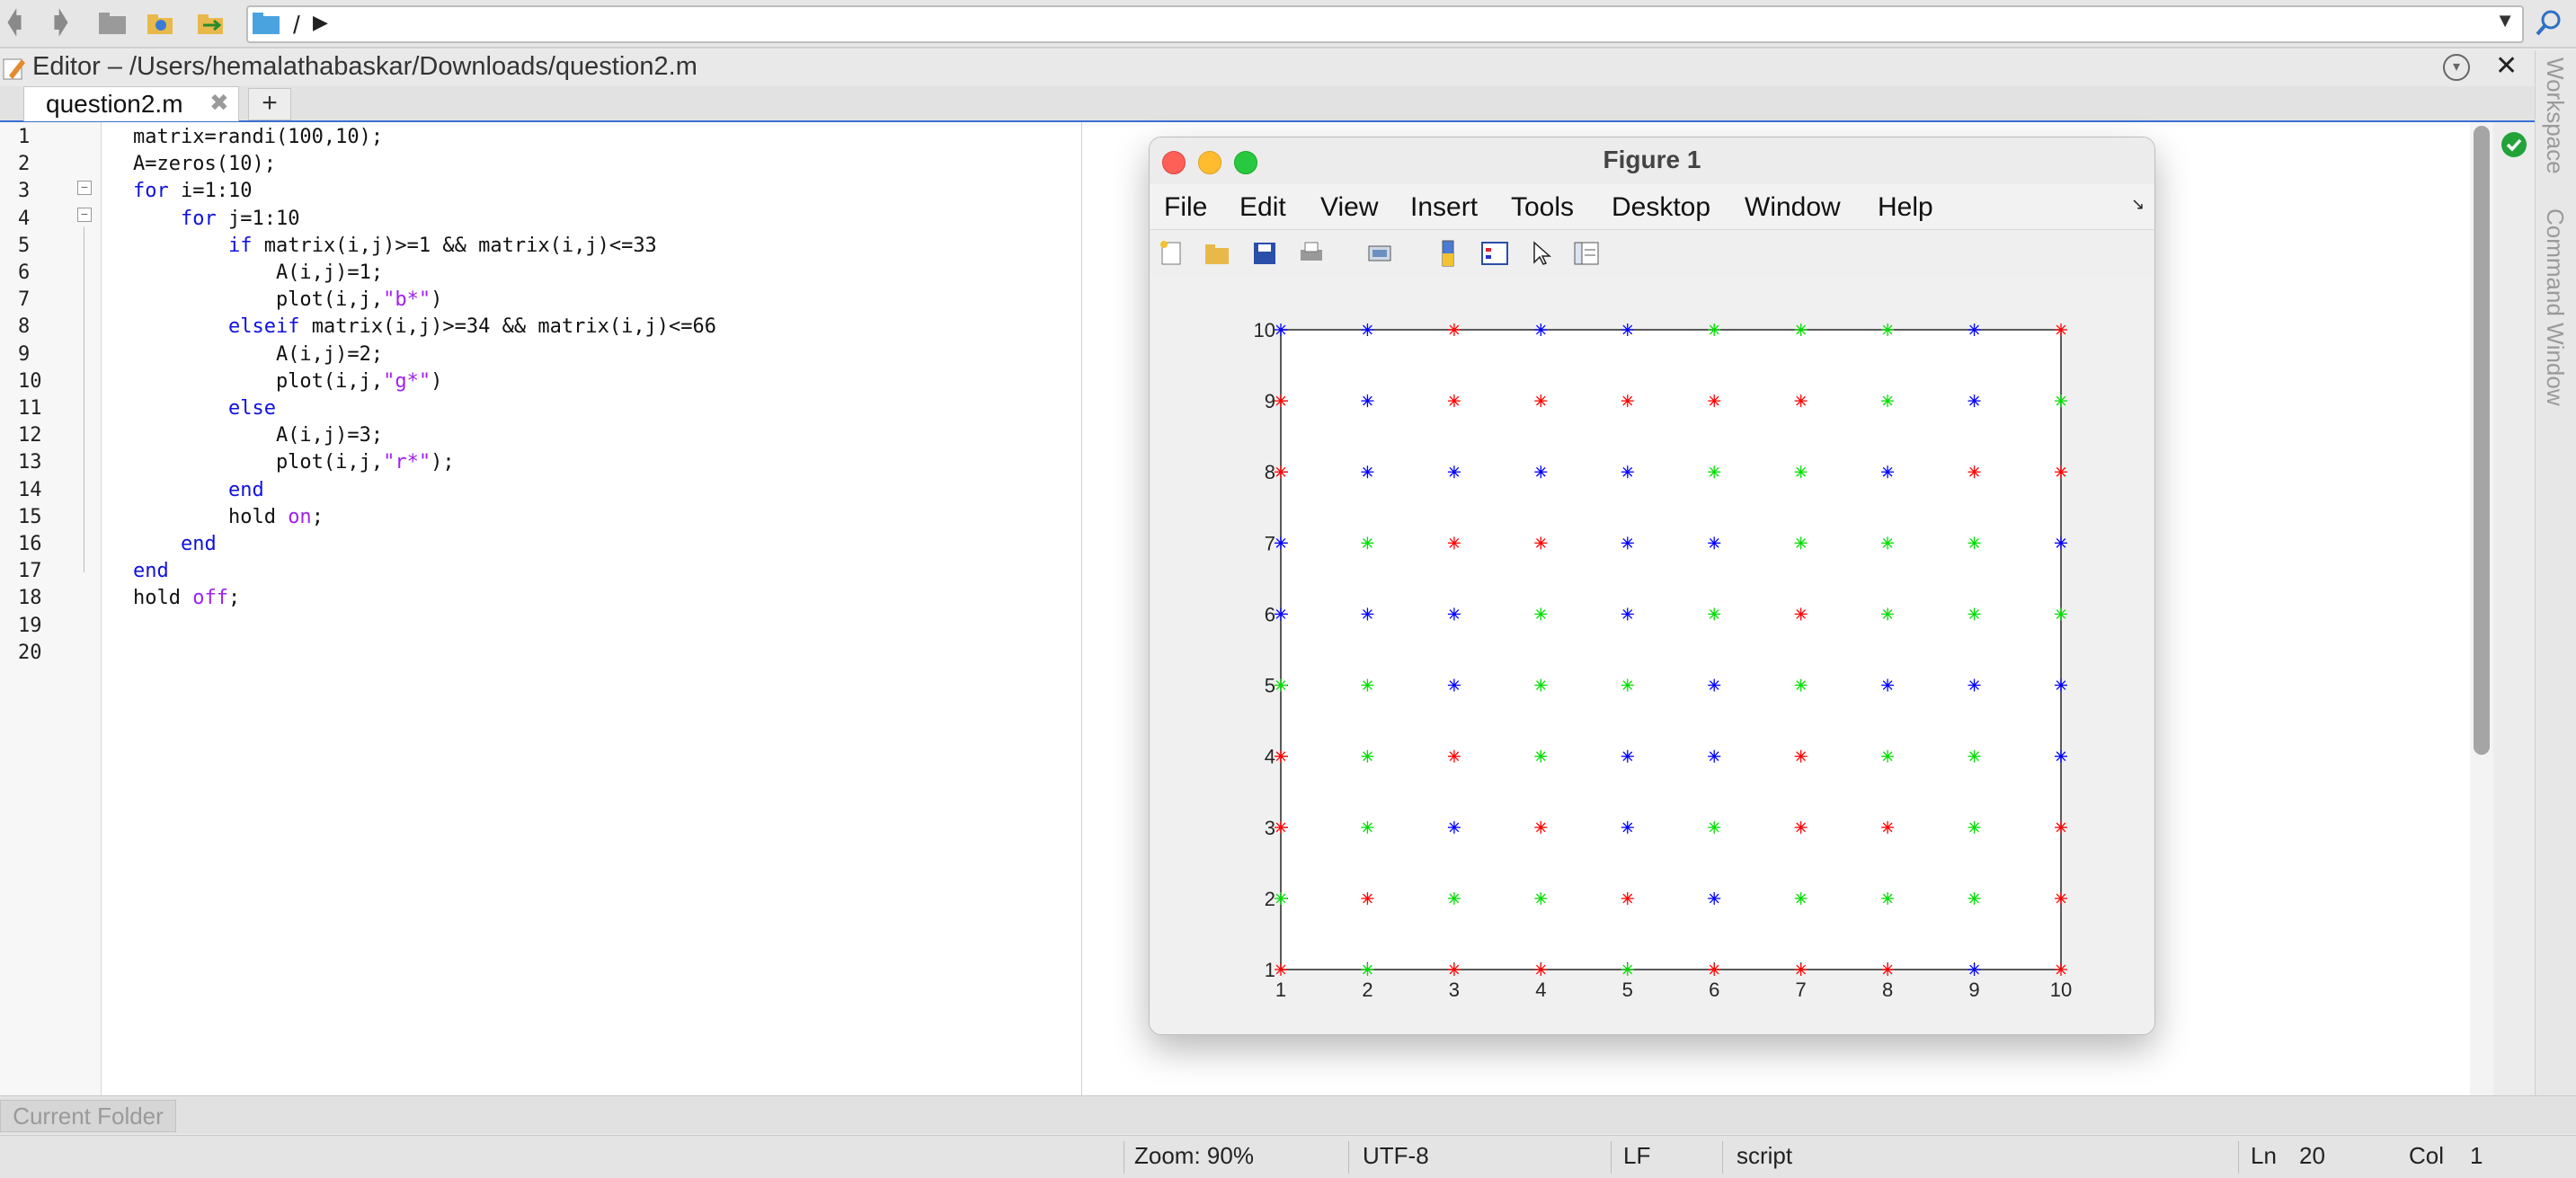 Image resolution: width=2576 pixels, height=1178 pixels. I want to click on code-keyword: end, so click(245, 489).